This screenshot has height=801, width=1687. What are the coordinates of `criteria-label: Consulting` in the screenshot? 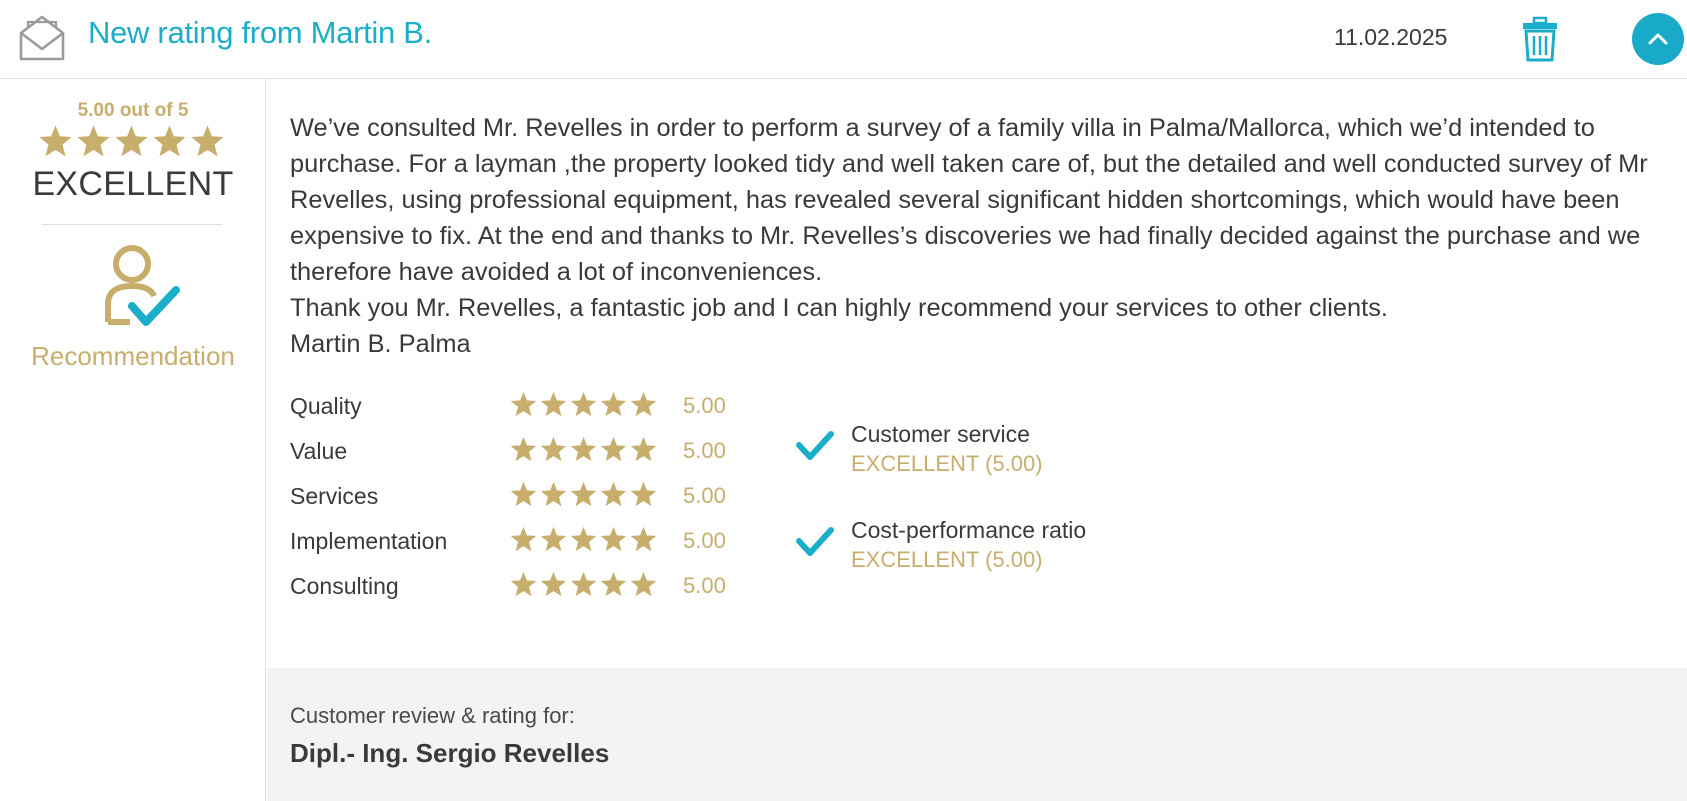 It's located at (344, 586).